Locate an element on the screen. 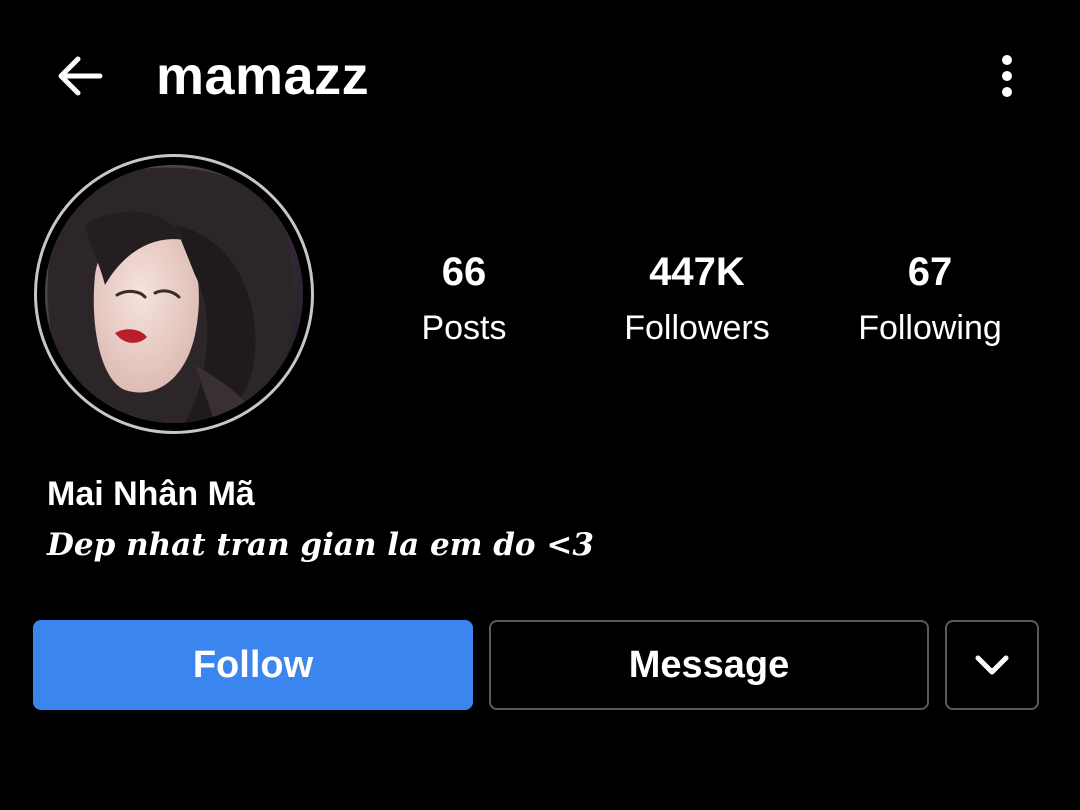  profile-actions: Follow Message is located at coordinates (540, 666).